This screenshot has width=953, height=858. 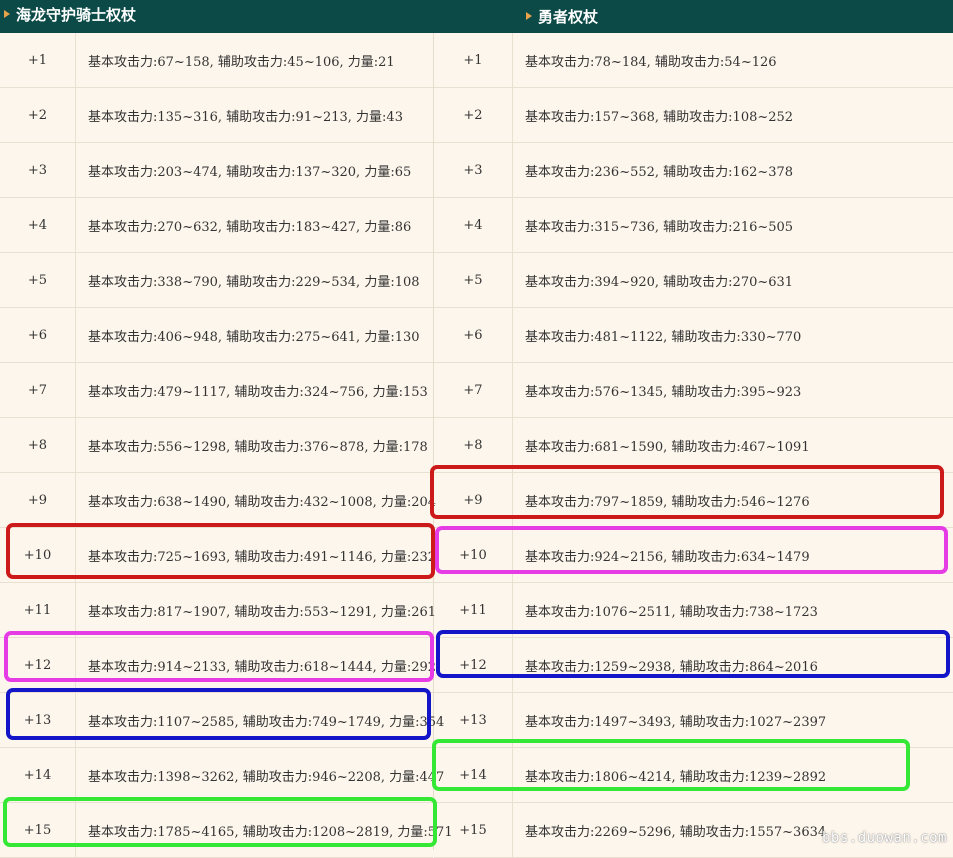 I want to click on stats-cell: 基本攻击力:338~790, 辅助攻击力:229~534, 力量:108, so click(x=254, y=282).